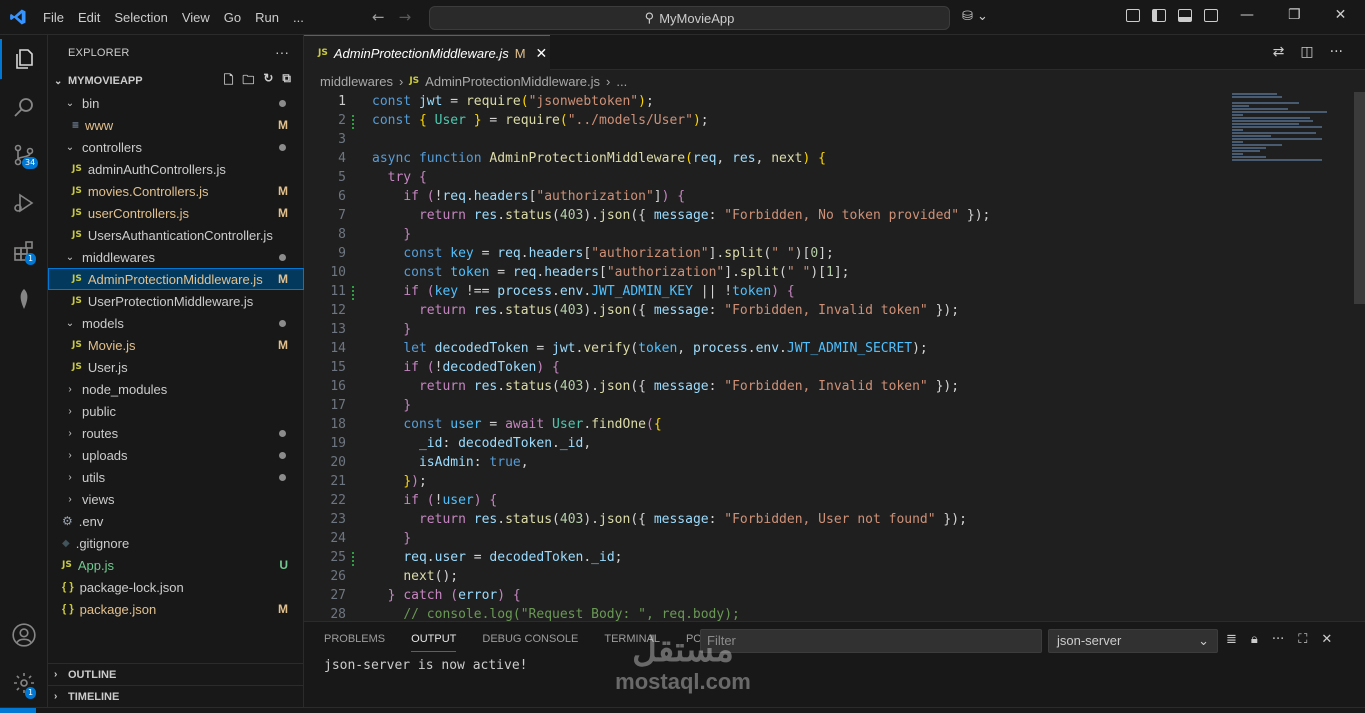  Describe the element at coordinates (407, 177) in the screenshot. I see `code-line: try {` at that location.